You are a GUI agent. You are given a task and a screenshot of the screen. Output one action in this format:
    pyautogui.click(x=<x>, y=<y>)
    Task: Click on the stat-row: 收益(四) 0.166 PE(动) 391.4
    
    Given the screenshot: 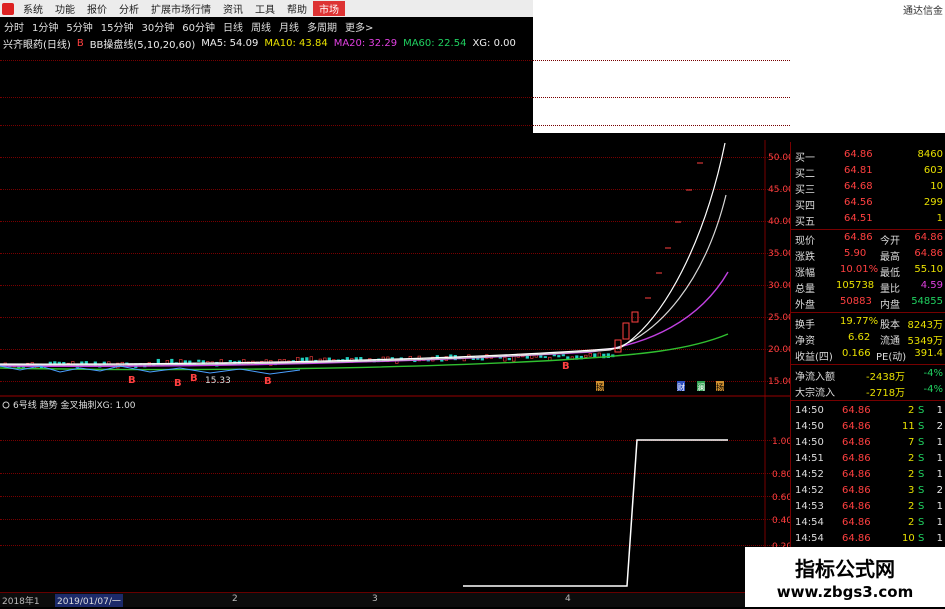 What is the action you would take?
    pyautogui.click(x=869, y=355)
    